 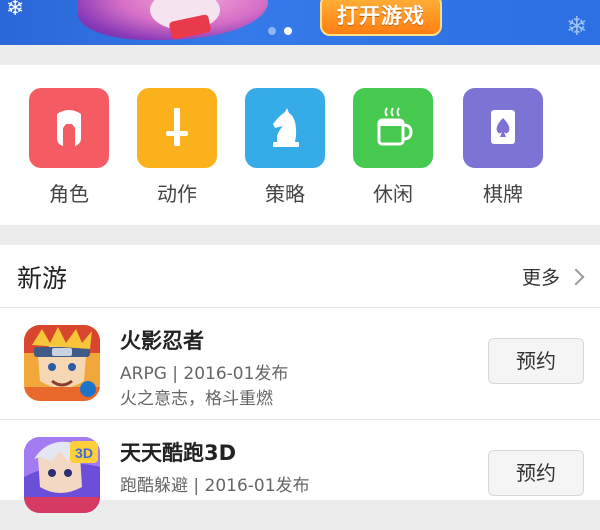 What do you see at coordinates (69, 194) in the screenshot?
I see `category-label: 角色` at bounding box center [69, 194].